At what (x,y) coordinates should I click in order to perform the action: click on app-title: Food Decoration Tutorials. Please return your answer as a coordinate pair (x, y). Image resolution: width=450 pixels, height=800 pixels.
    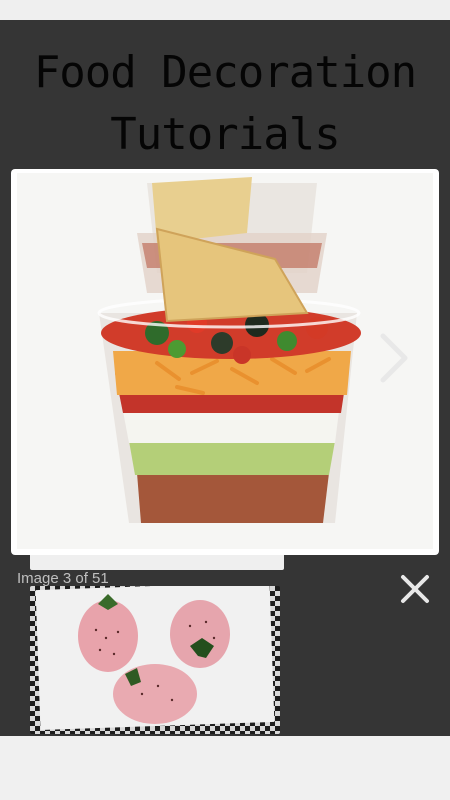
    Looking at the image, I should click on (225, 103).